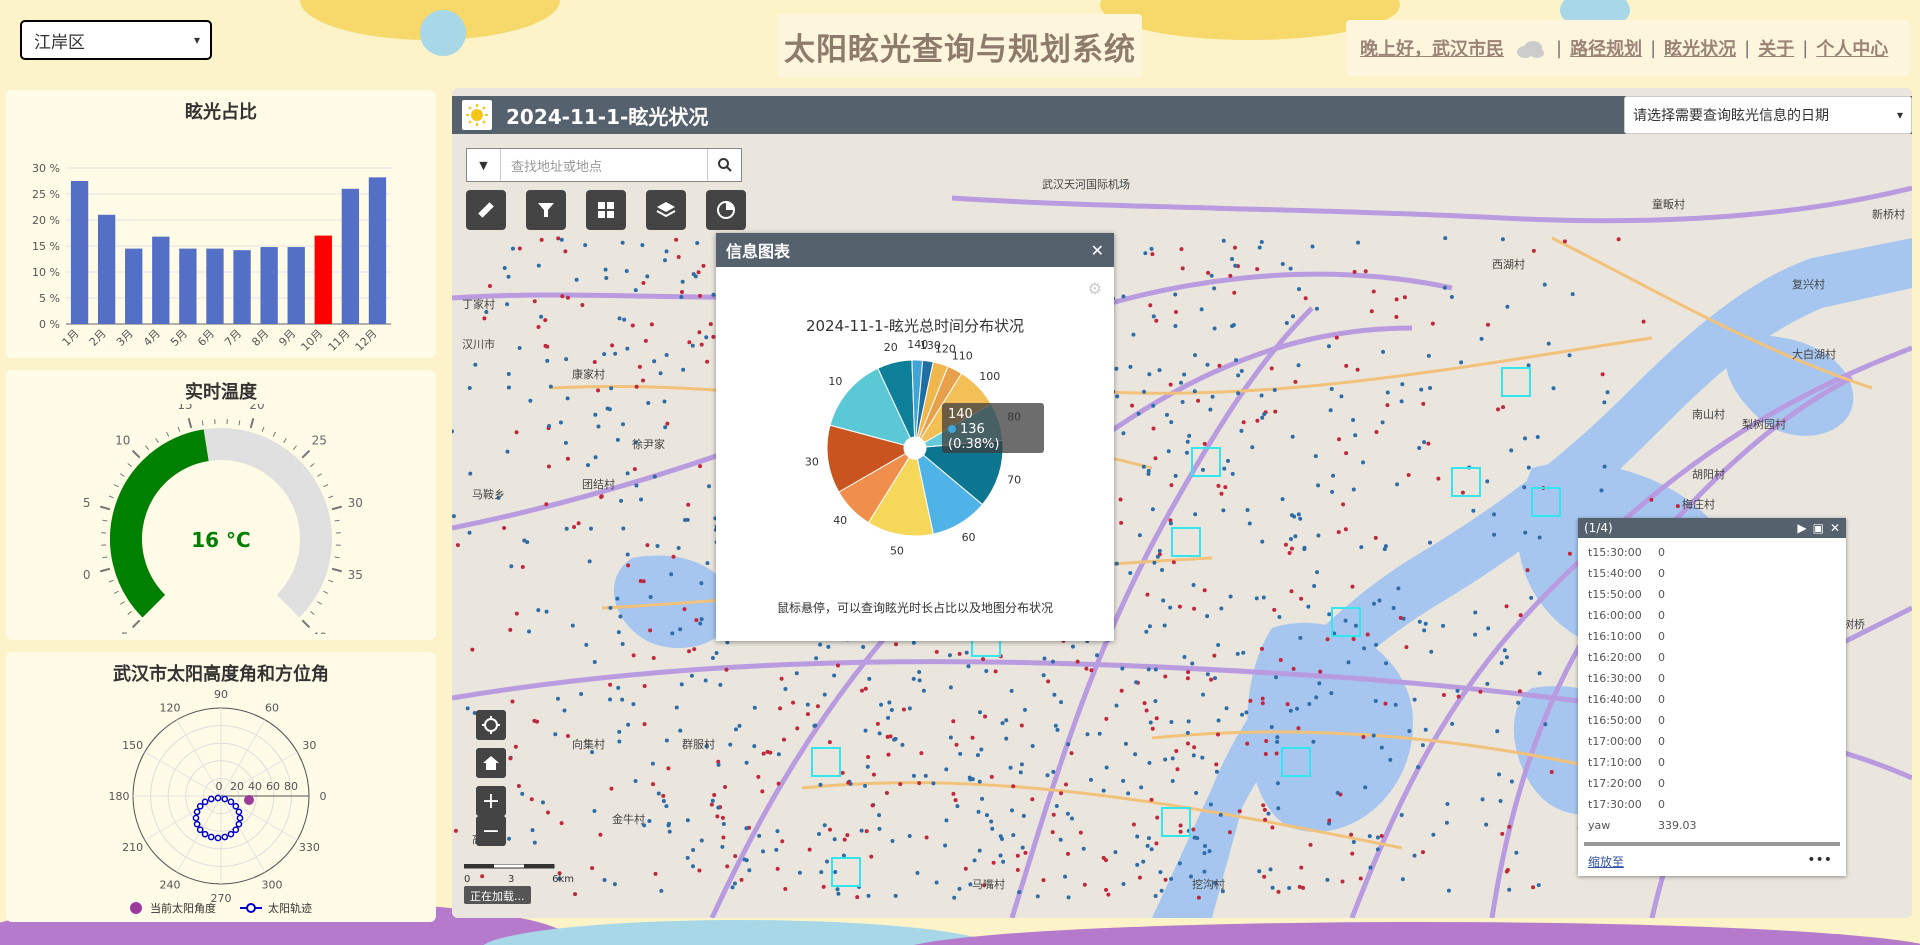 This screenshot has width=1920, height=945. I want to click on attribute-key: t15:30:00, so click(1615, 552).